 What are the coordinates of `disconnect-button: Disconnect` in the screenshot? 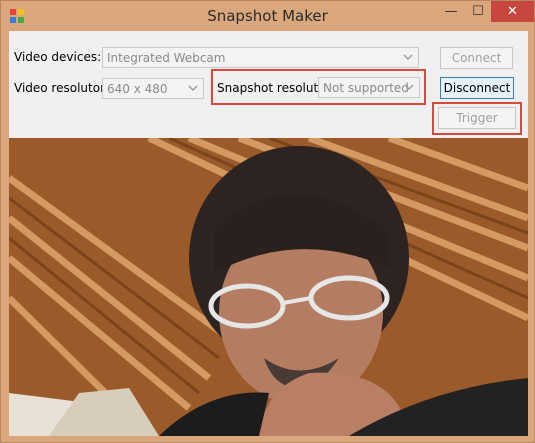 It's located at (477, 88).